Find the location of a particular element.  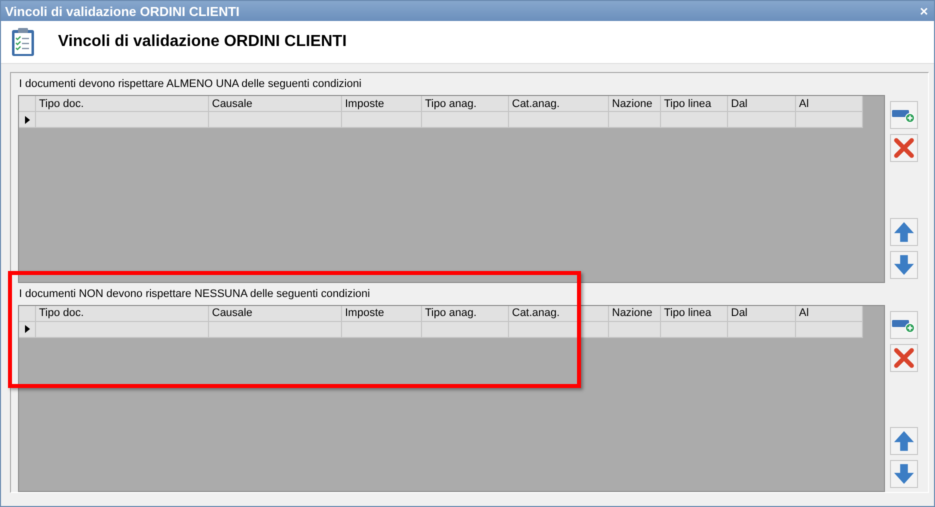

checklist-icon is located at coordinates (23, 42).